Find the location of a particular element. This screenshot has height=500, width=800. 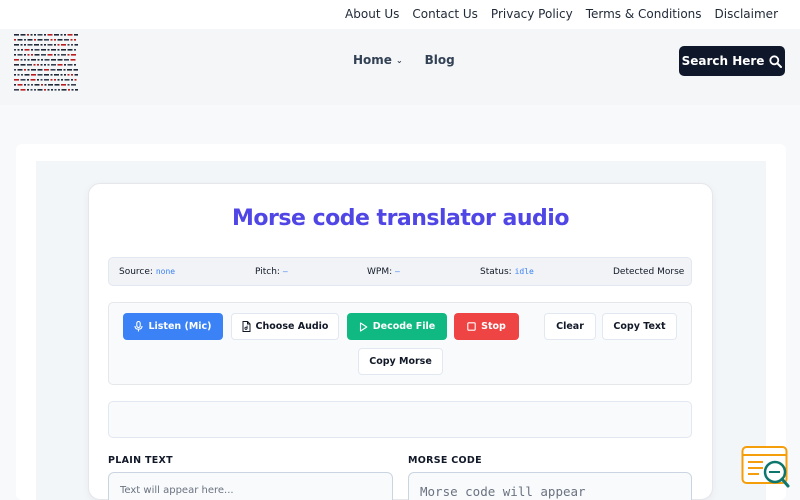

copy-morse-label: Copy Morse is located at coordinates (400, 361).